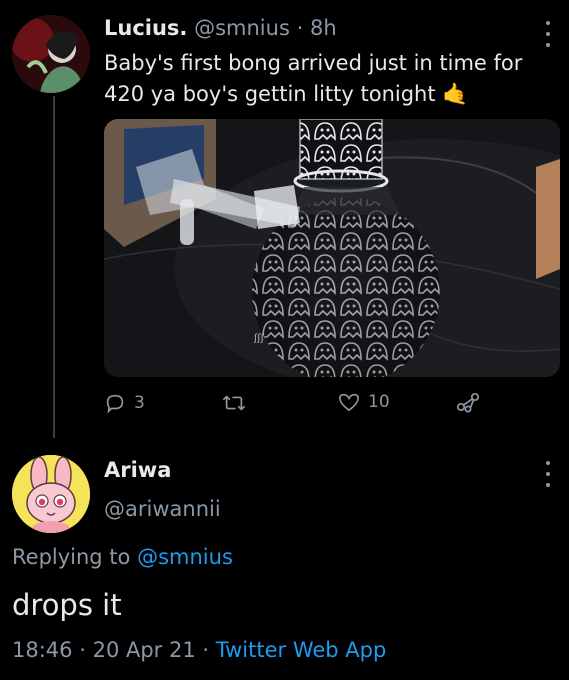 This screenshot has height=680, width=569. I want to click on reply-button: 3, so click(124, 403).